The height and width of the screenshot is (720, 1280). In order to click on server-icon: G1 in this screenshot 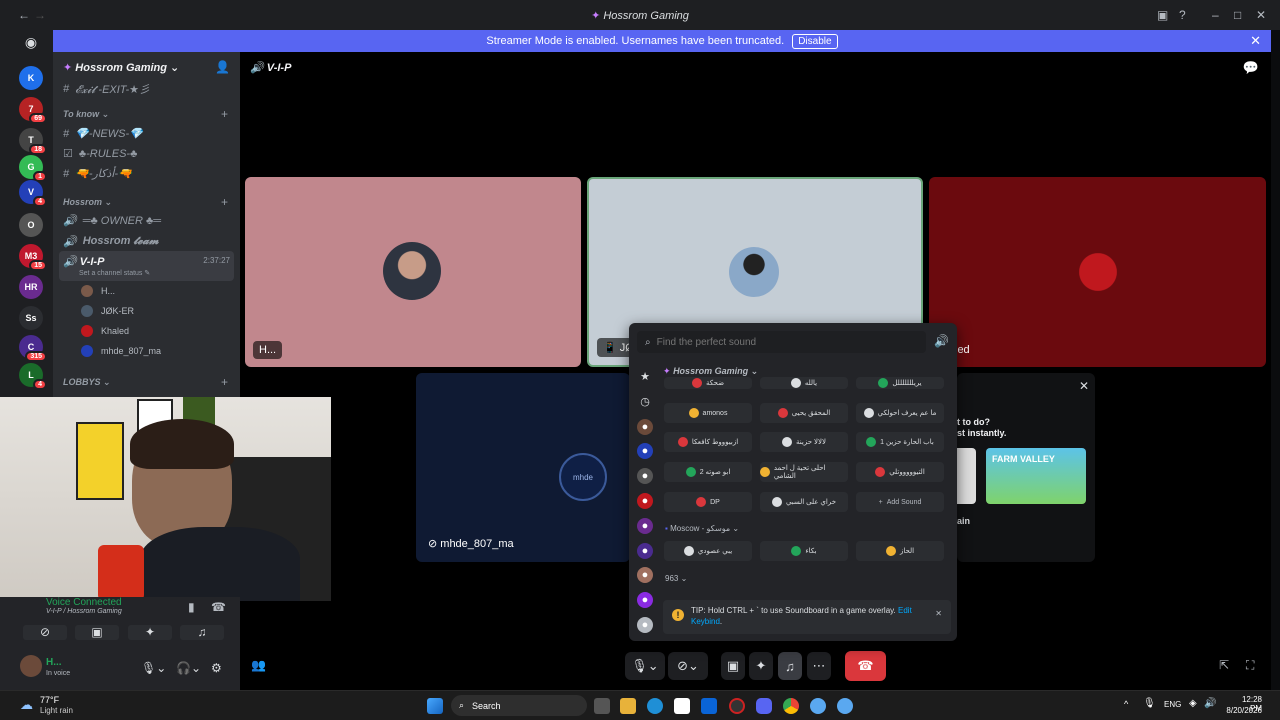, I will do `click(33, 168)`.